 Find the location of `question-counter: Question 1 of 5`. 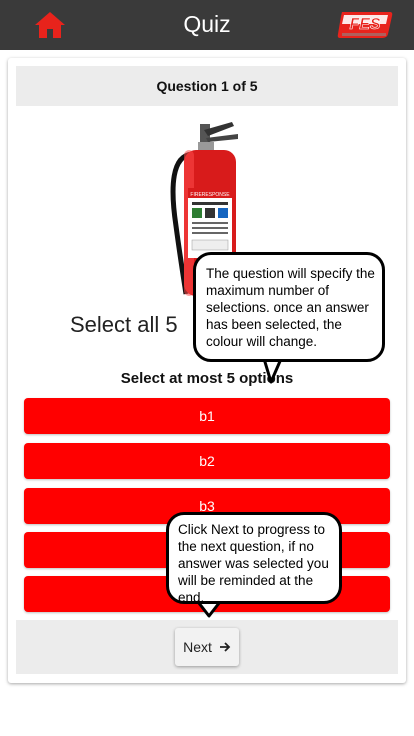

question-counter: Question 1 of 5 is located at coordinates (207, 86).